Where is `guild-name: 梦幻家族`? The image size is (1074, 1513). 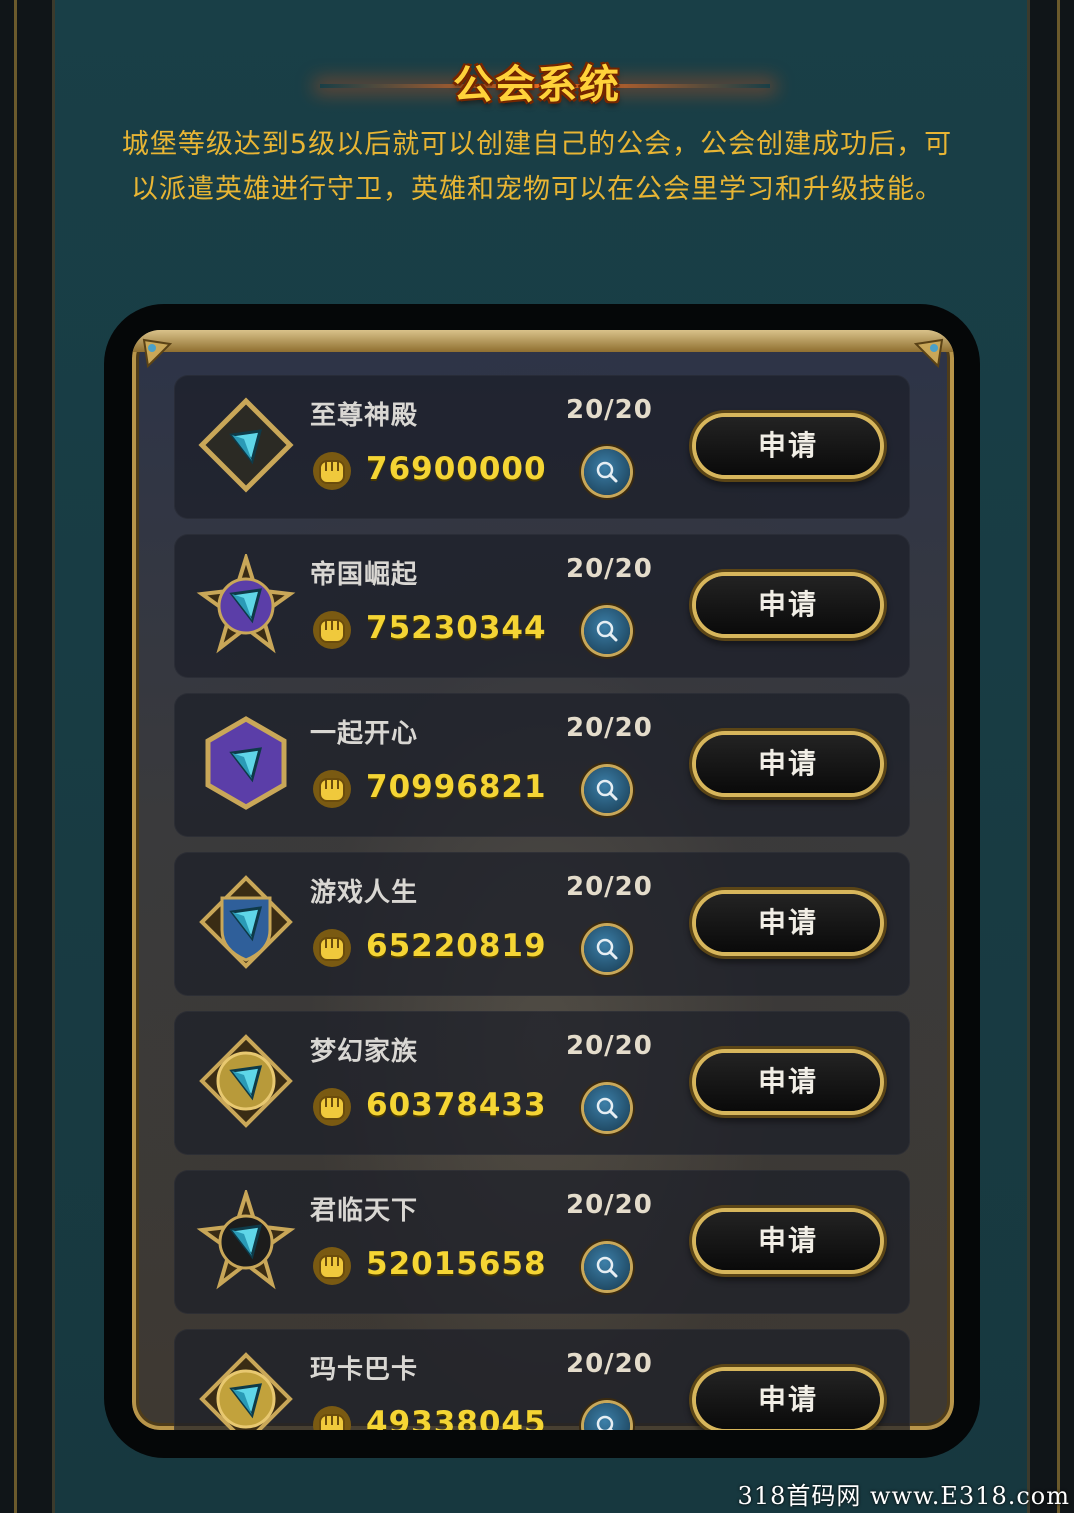
guild-name: 梦幻家族 is located at coordinates (364, 1052).